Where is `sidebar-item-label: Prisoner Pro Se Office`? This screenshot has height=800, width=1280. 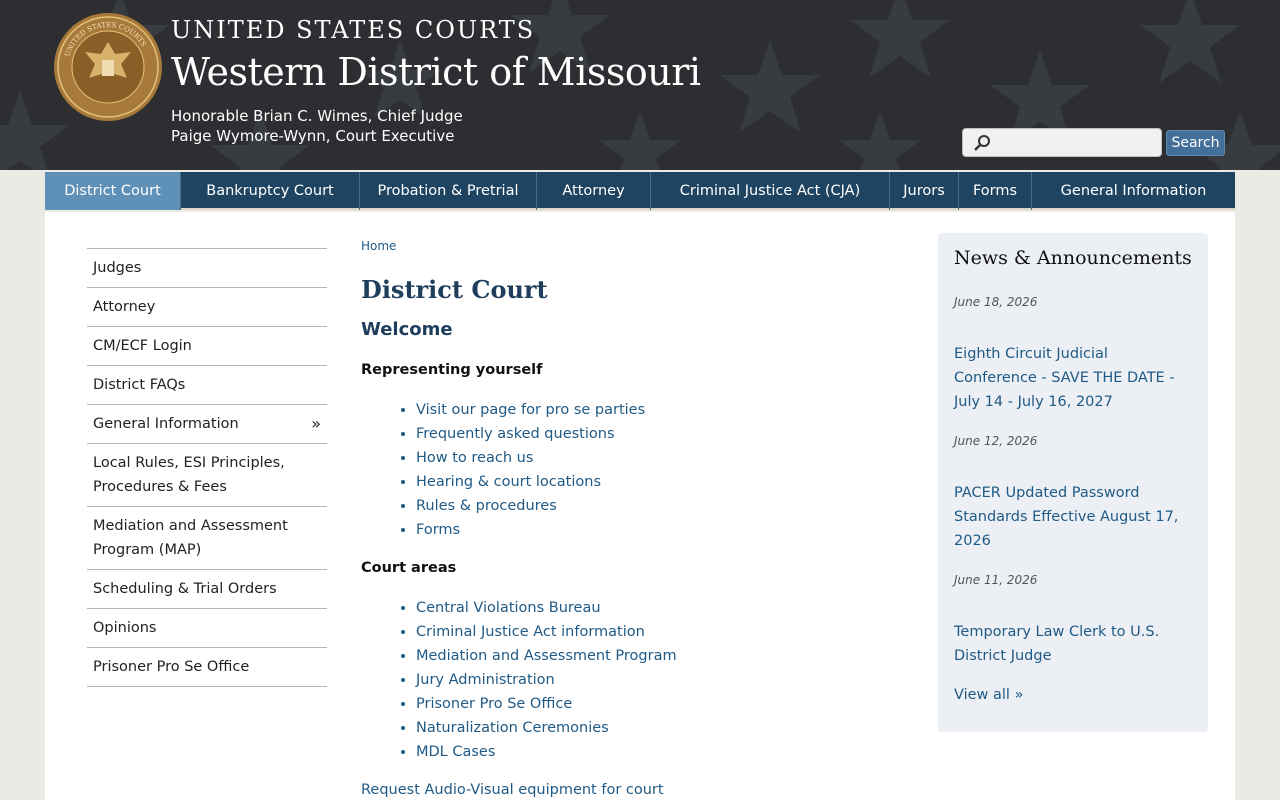 sidebar-item-label: Prisoner Pro Se Office is located at coordinates (171, 667).